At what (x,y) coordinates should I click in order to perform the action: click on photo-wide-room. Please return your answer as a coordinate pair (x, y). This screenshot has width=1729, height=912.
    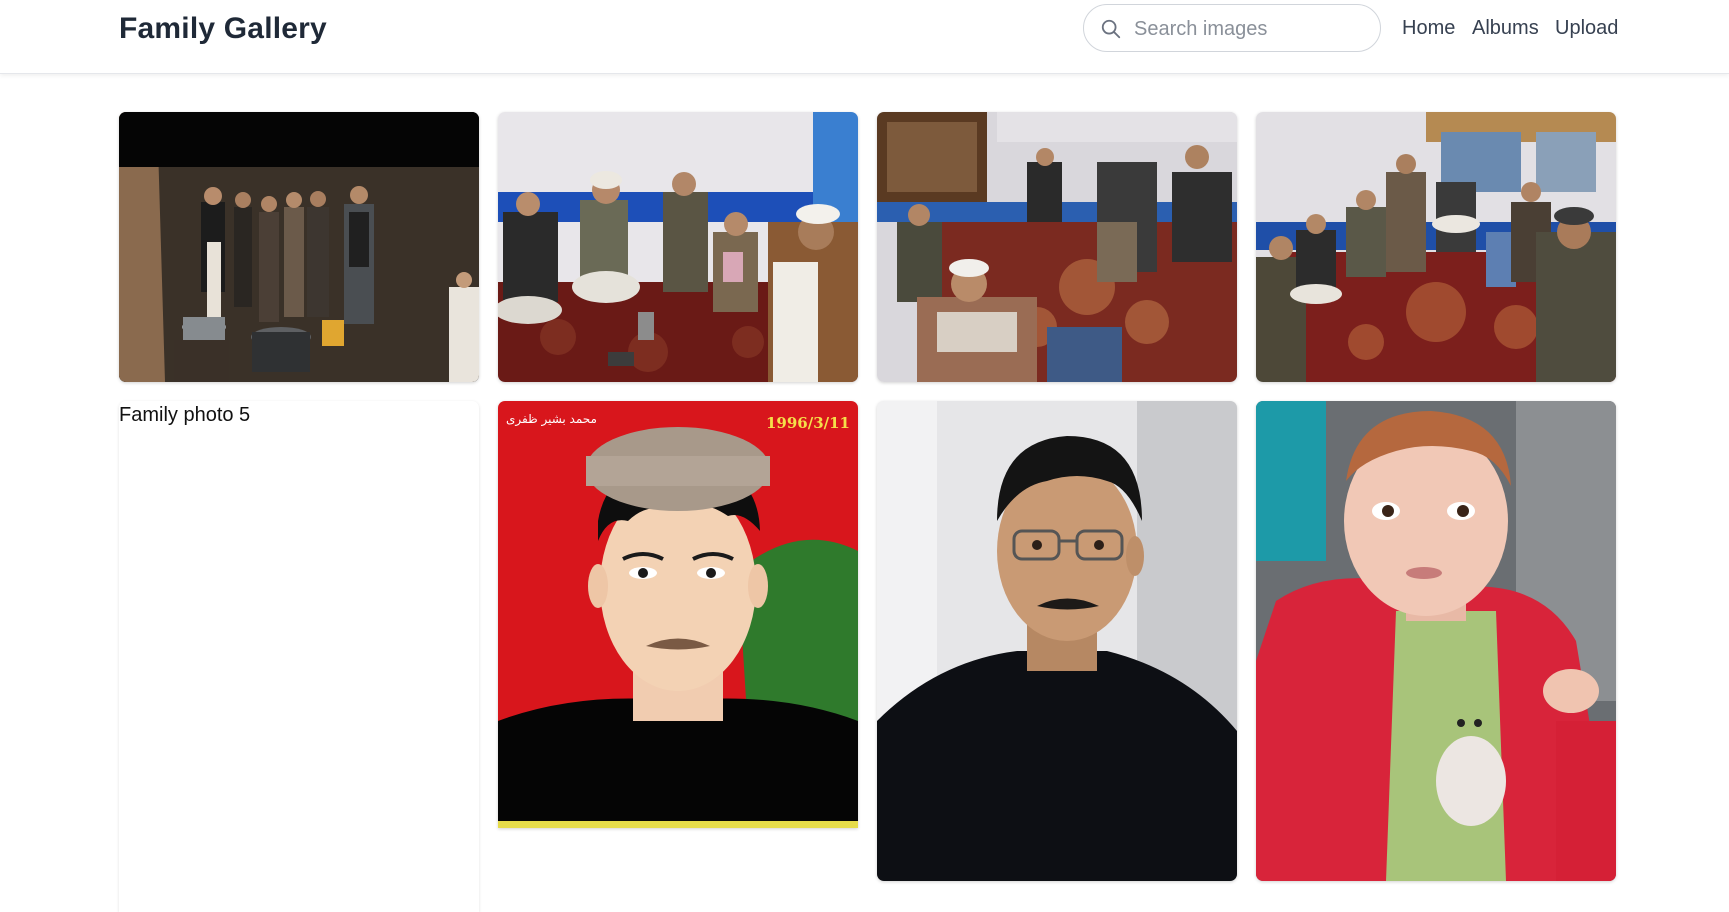
    Looking at the image, I should click on (1436, 247).